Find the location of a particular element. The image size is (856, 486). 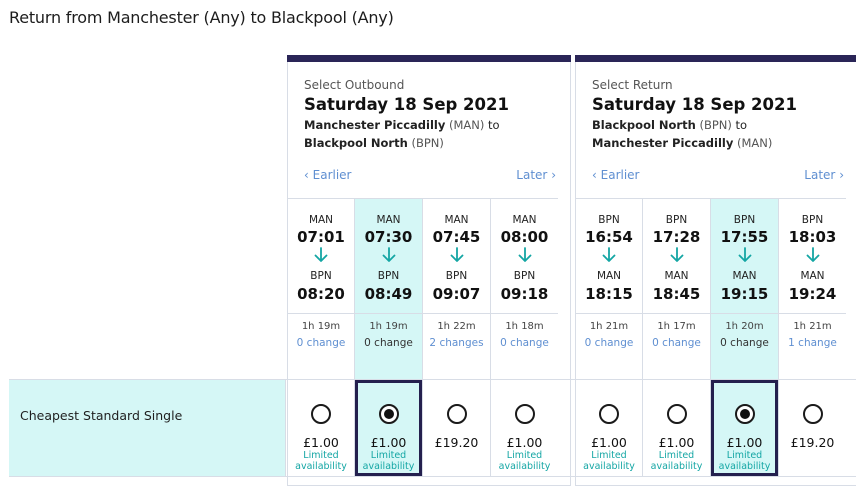

journey-details: 1h 20m 0 change is located at coordinates (744, 346).